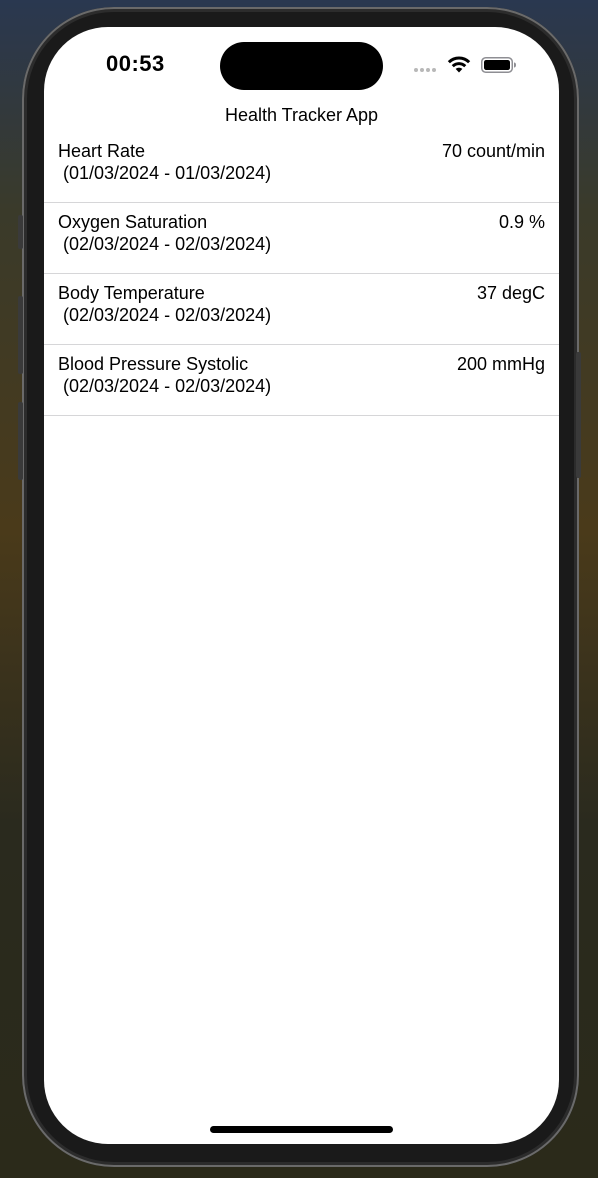 The image size is (598, 1178). Describe the element at coordinates (510, 293) in the screenshot. I see `record-value: 37 degC` at that location.